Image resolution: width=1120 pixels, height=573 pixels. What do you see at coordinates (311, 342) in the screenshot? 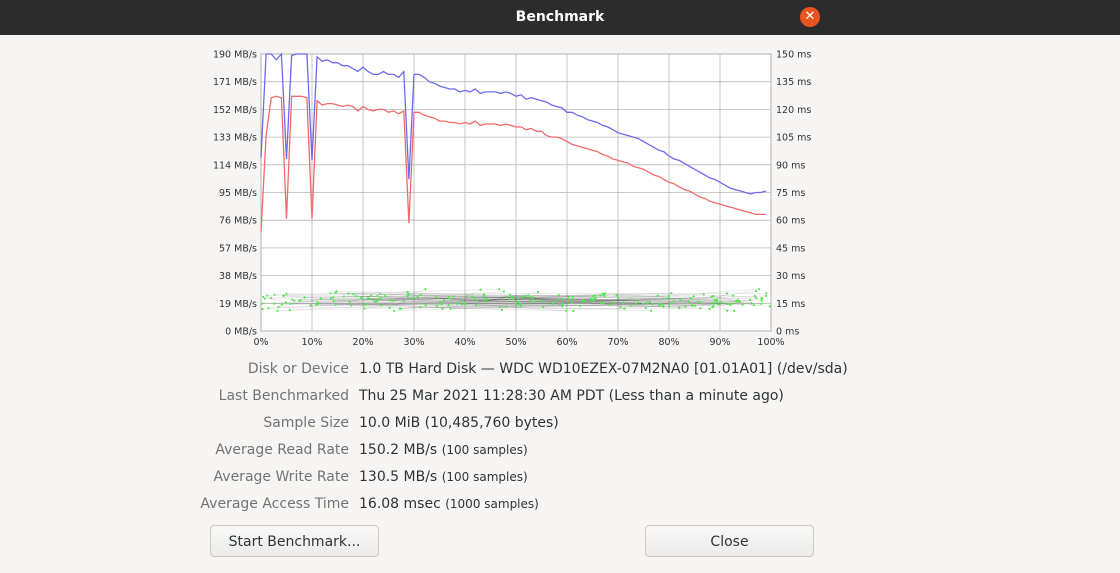
I see `x-tick-label: 10%` at bounding box center [311, 342].